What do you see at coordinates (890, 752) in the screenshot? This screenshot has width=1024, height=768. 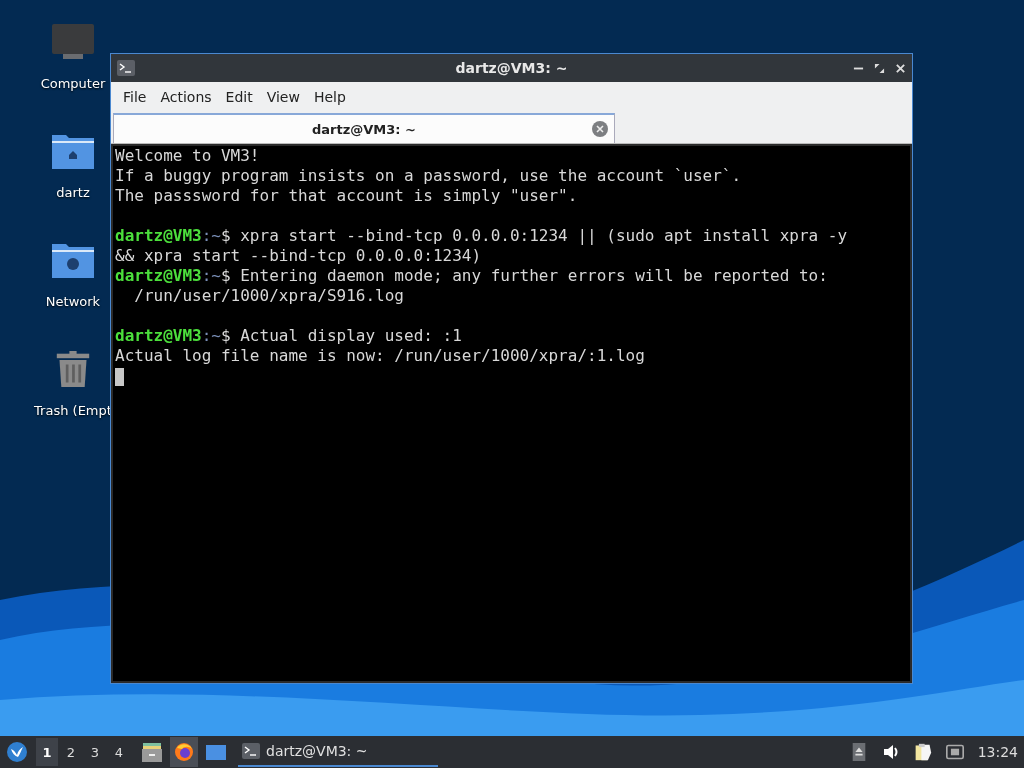 I see `volume-icon` at bounding box center [890, 752].